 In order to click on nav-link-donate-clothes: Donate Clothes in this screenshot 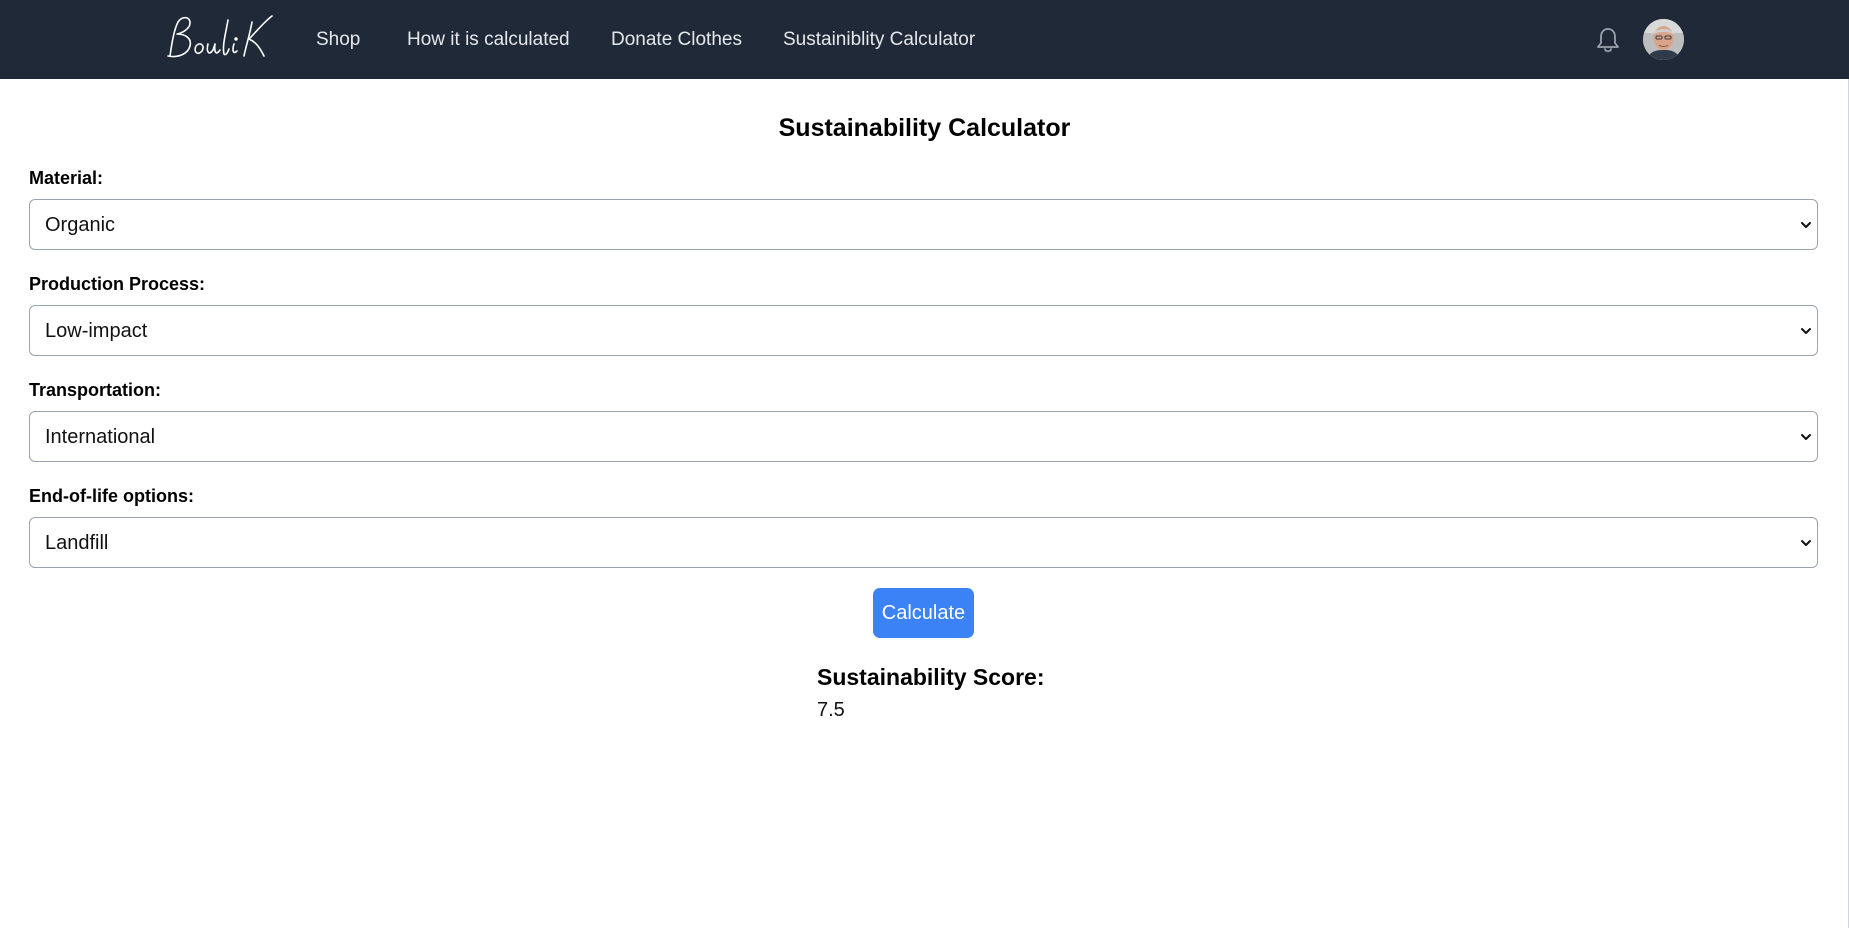, I will do `click(676, 40)`.